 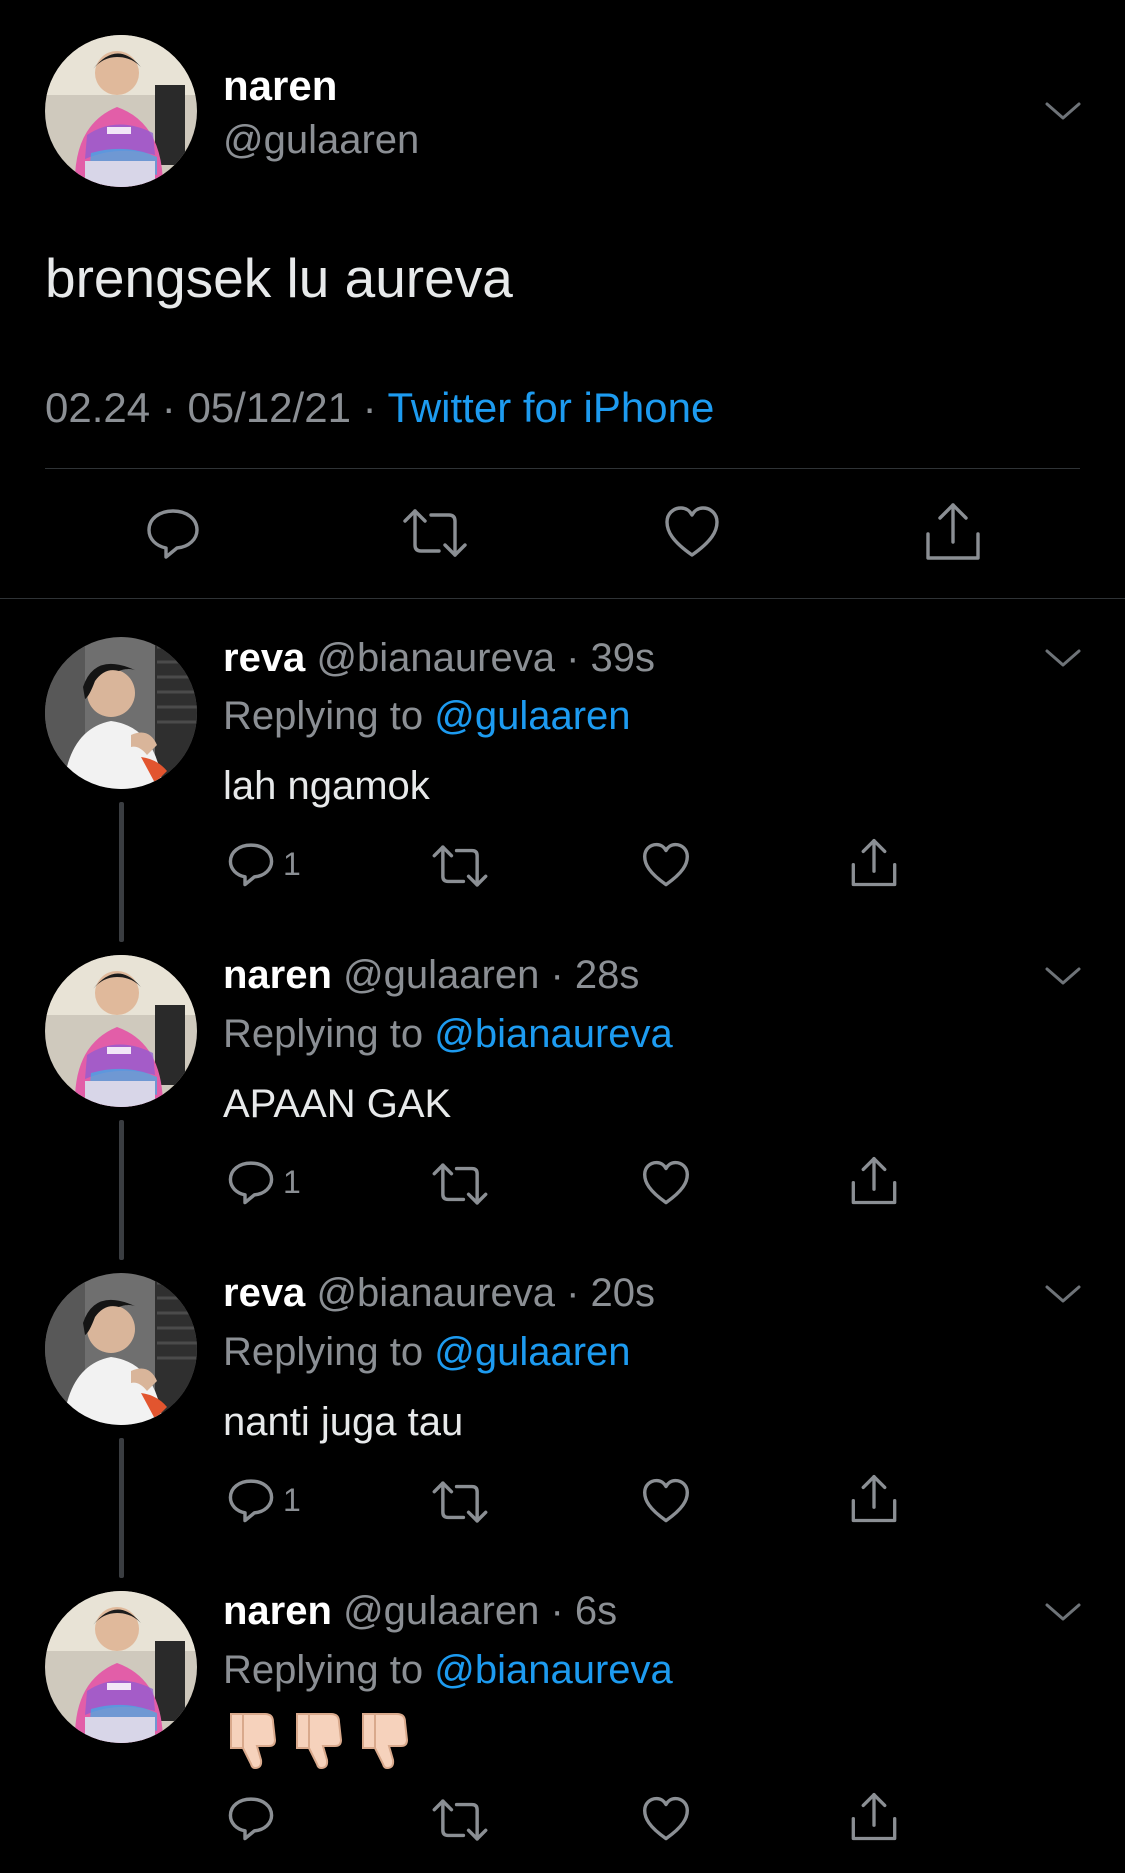 I want to click on tweet-date: 05/12/21, so click(x=269, y=407).